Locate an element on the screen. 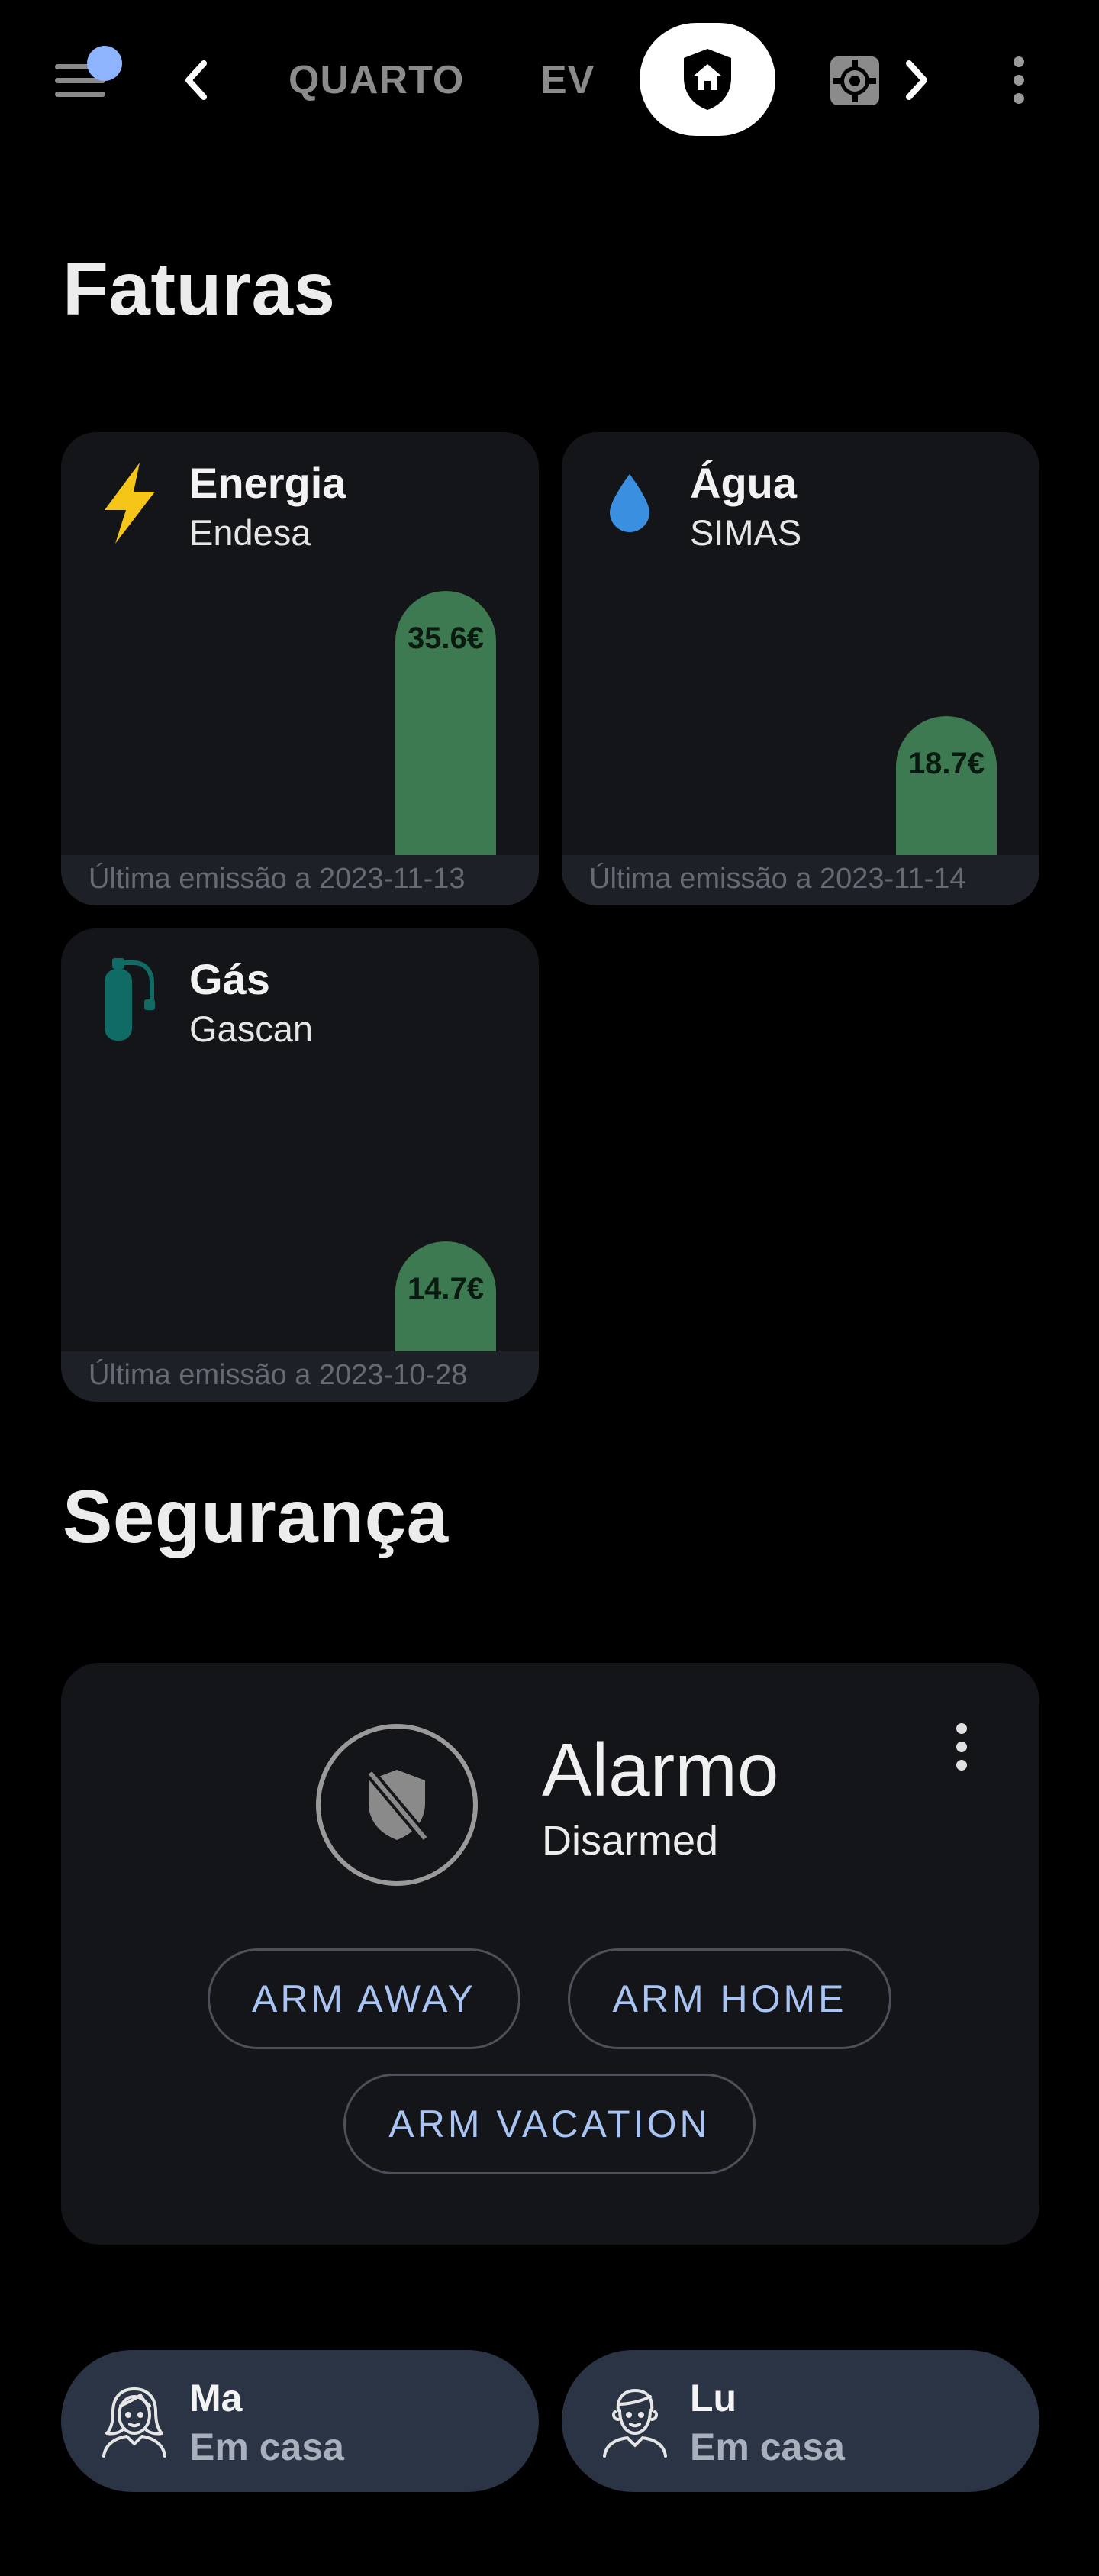  top-navigation-bar: QUARTO EV is located at coordinates (549, 80).